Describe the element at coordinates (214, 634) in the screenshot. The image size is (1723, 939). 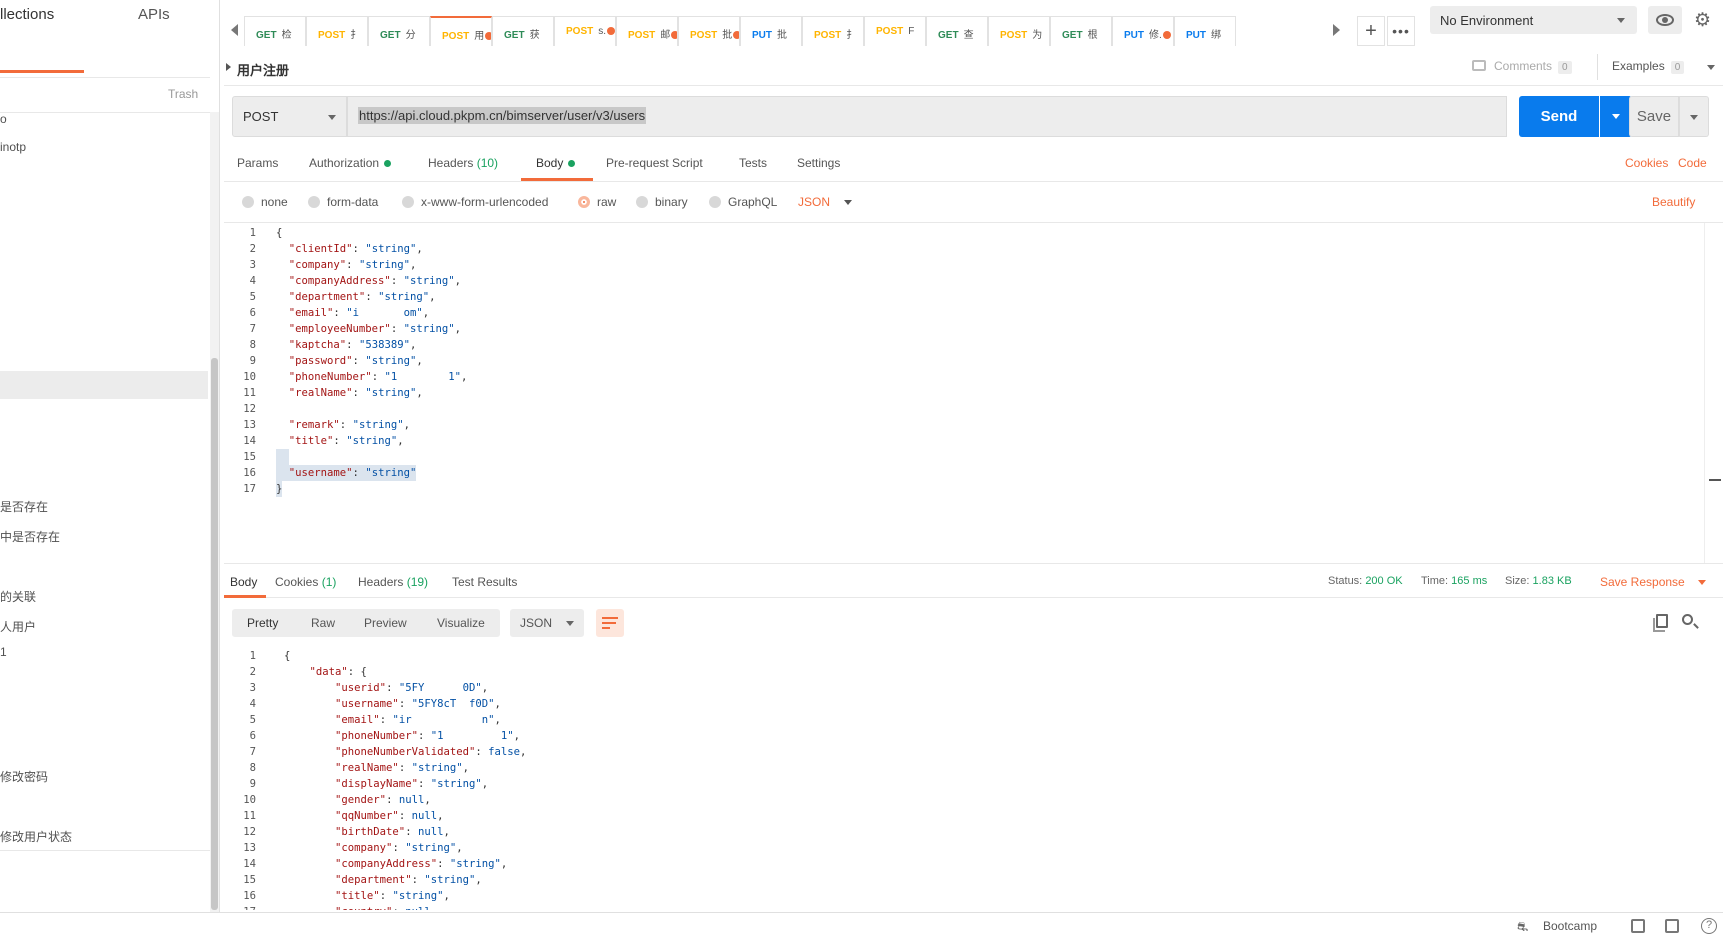
I see `sidebar-scroll-thumb` at that location.